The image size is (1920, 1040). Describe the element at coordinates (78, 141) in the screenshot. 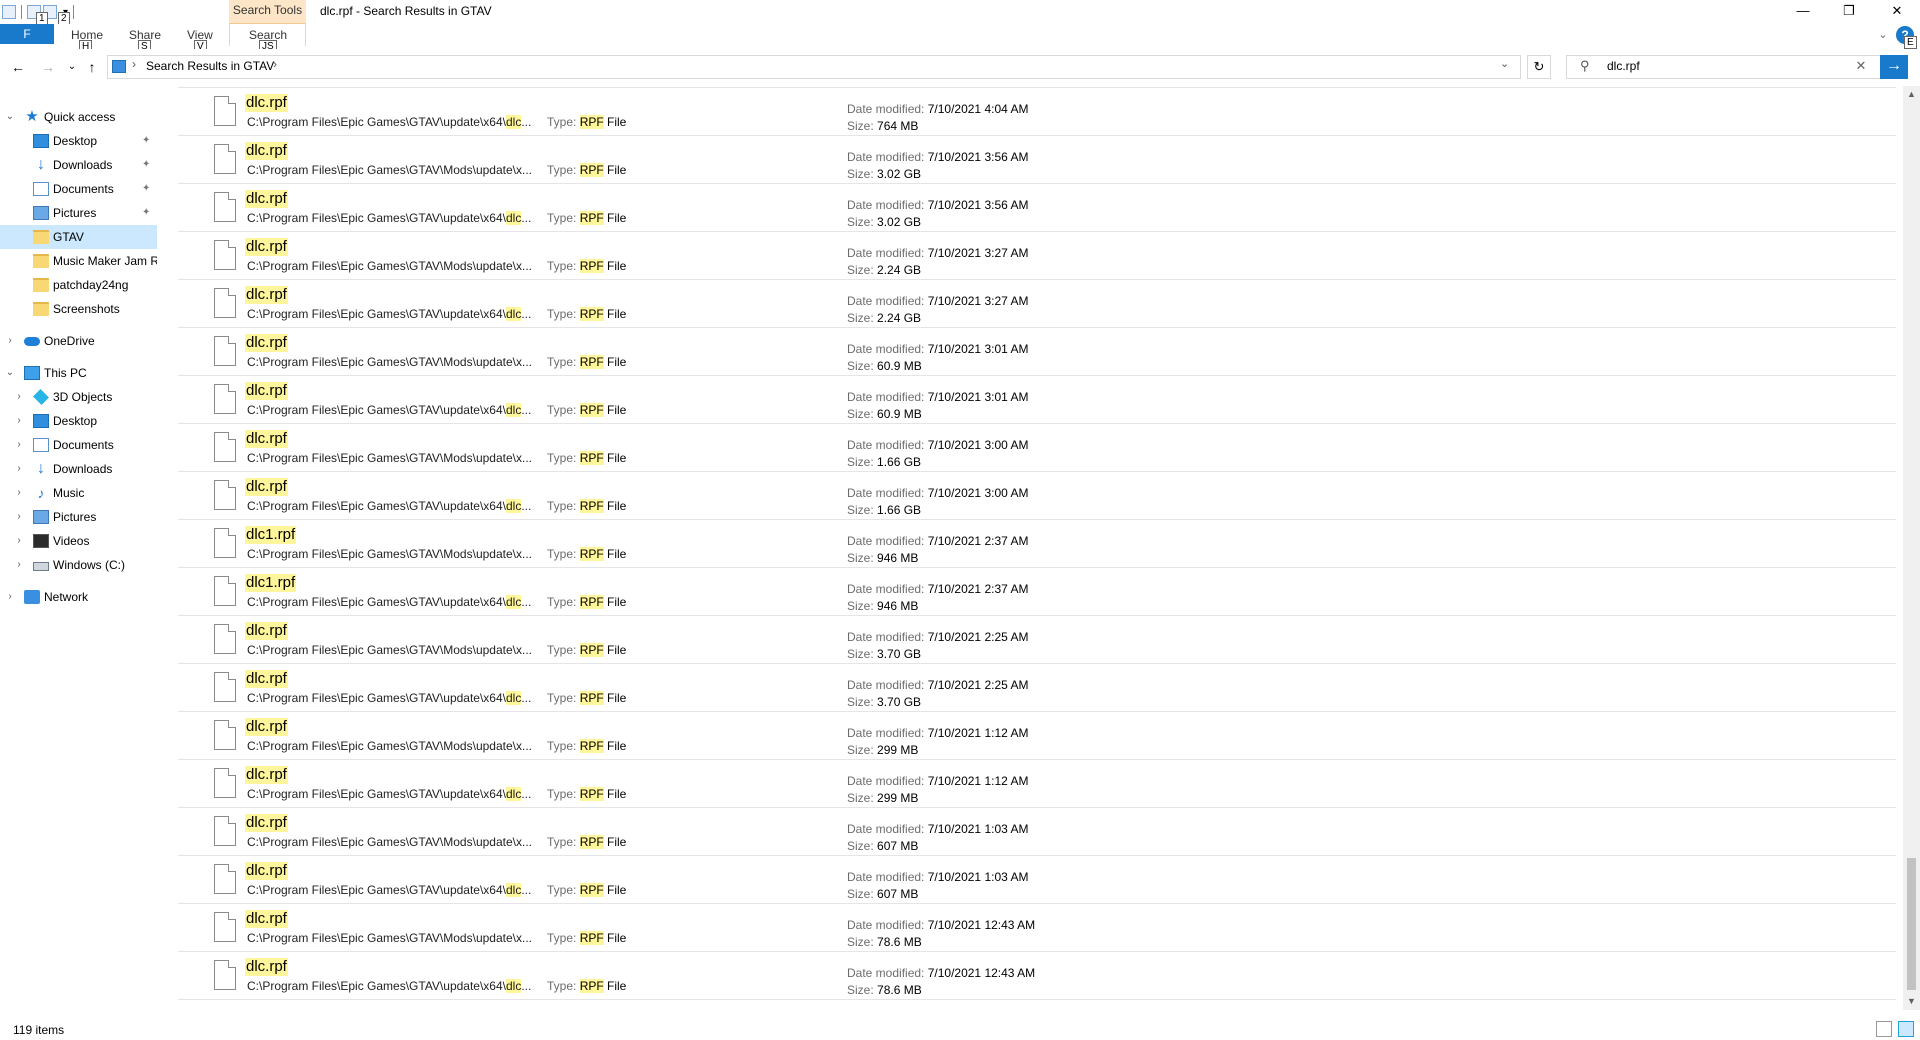

I see `sidebar-item-desktop: Desktop ✦` at that location.